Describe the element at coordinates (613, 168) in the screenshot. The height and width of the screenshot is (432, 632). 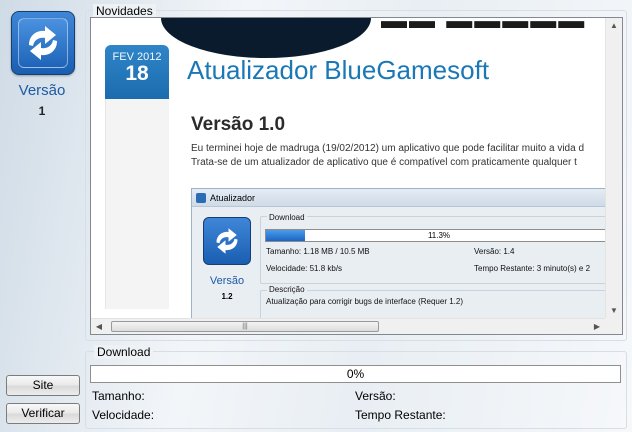
I see `vertical-scrollbar: ▲ ▼` at that location.